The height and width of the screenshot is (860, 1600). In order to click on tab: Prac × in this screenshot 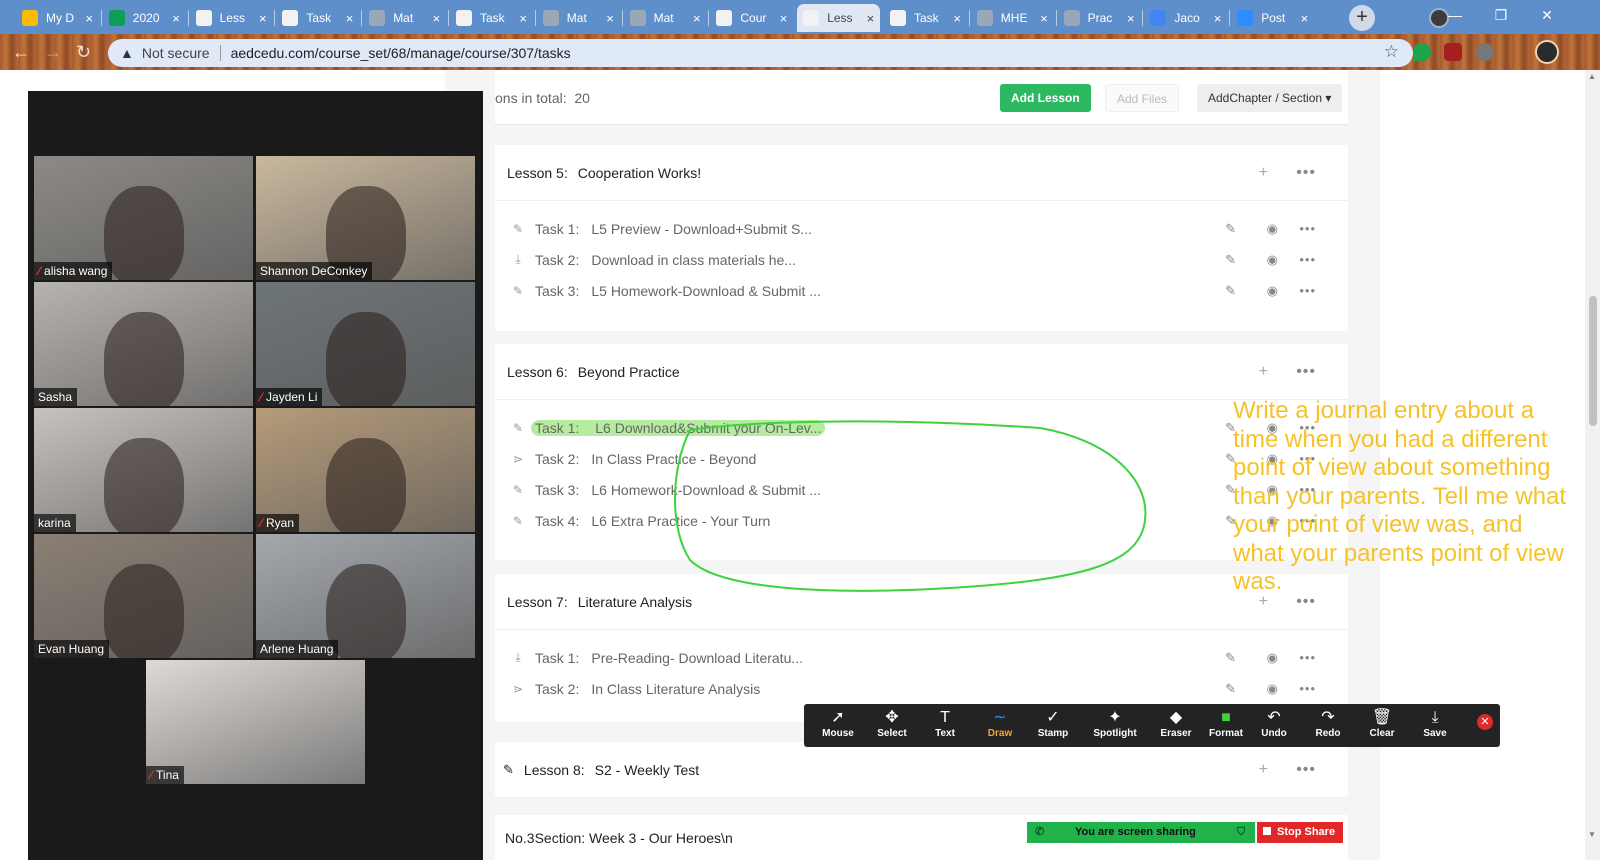, I will do `click(1099, 18)`.